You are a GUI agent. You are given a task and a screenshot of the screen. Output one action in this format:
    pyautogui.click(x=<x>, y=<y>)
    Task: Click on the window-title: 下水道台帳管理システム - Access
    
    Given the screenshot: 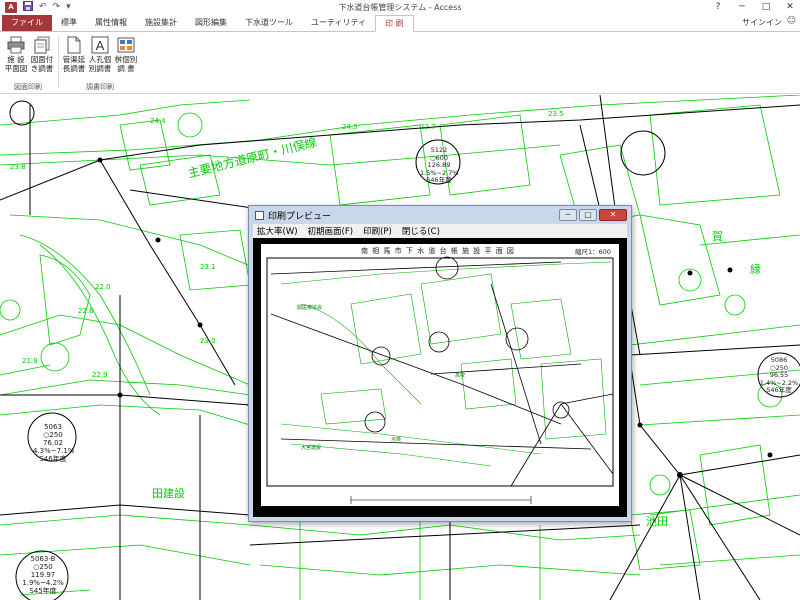 What is the action you would take?
    pyautogui.click(x=400, y=7)
    